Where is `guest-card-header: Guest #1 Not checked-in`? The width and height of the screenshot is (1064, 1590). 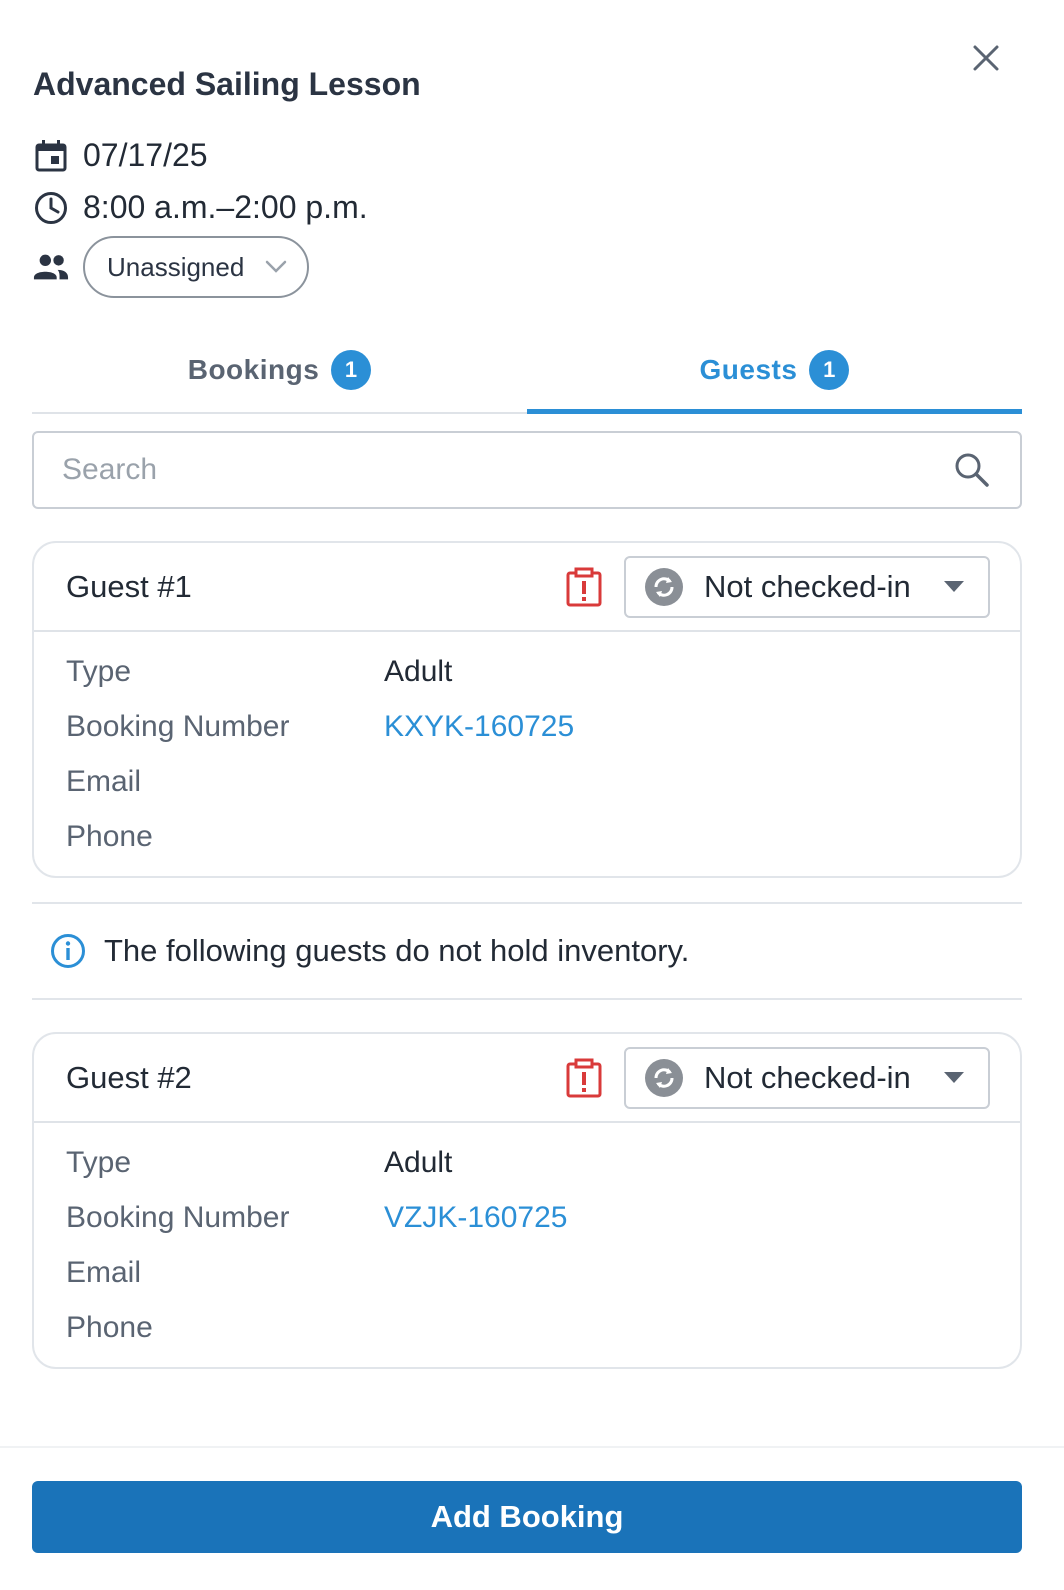 guest-card-header: Guest #1 Not checked-in is located at coordinates (527, 587).